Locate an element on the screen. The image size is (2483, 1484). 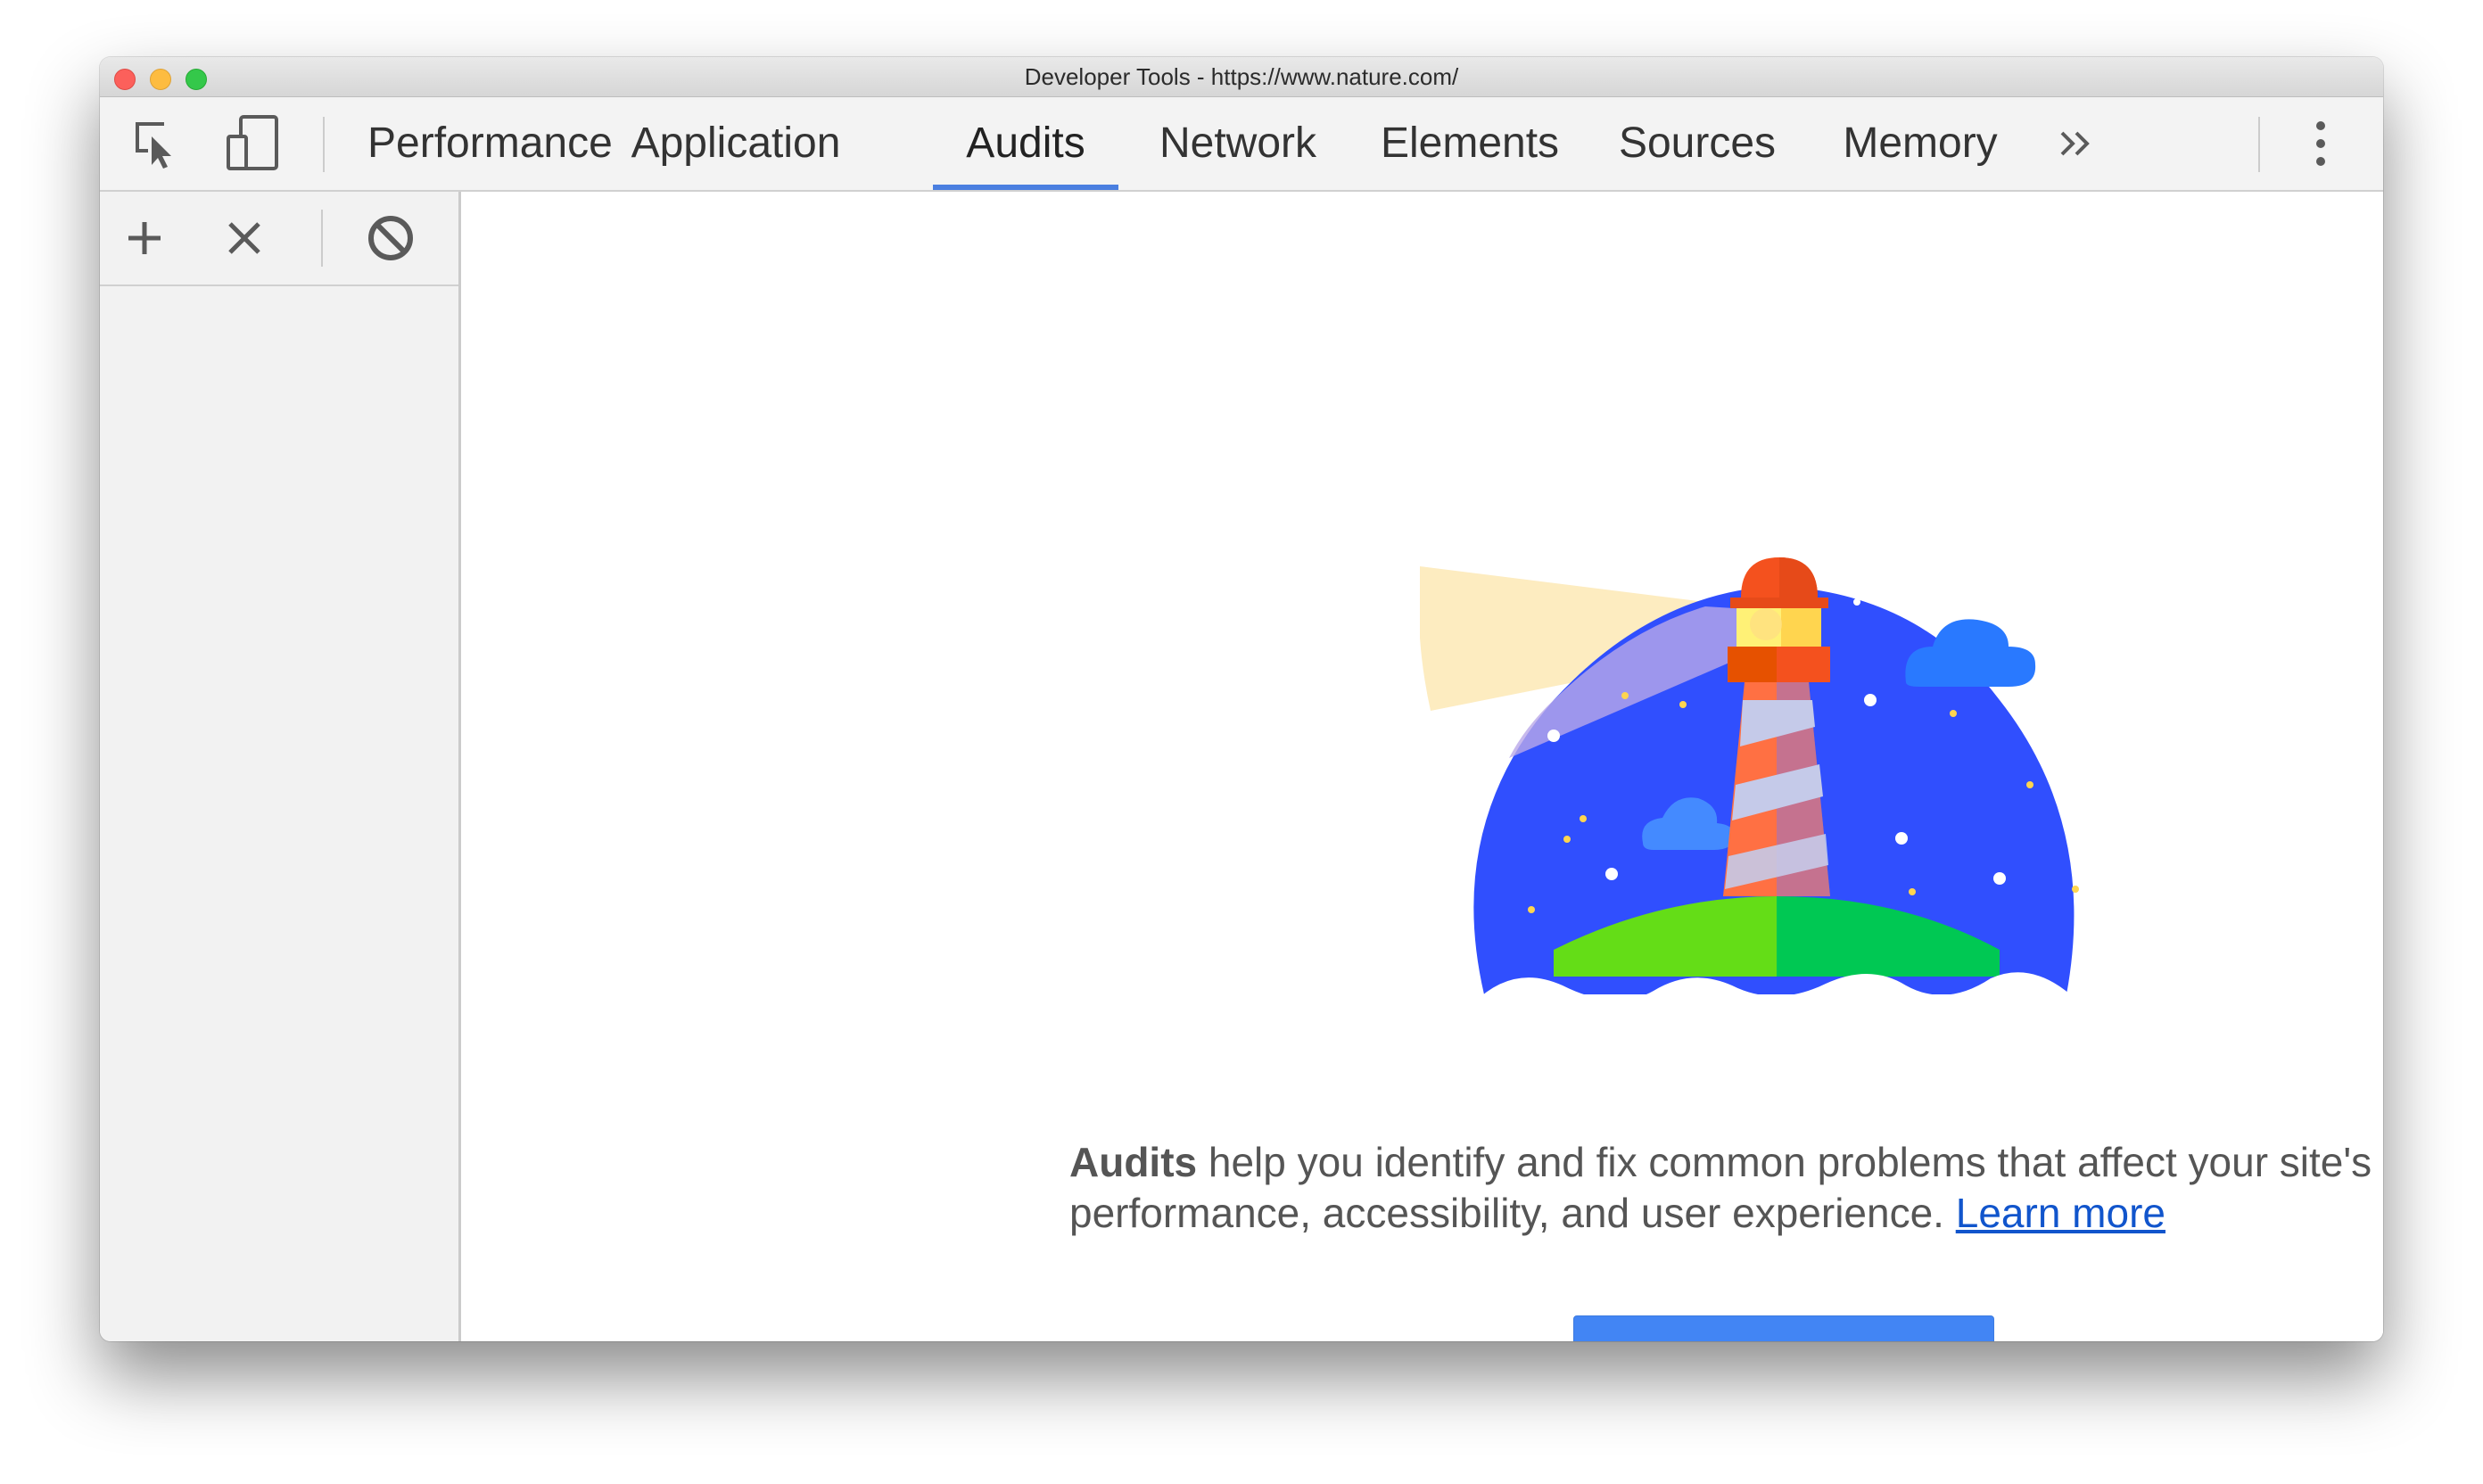
customize-menu-button is located at coordinates (2320, 143).